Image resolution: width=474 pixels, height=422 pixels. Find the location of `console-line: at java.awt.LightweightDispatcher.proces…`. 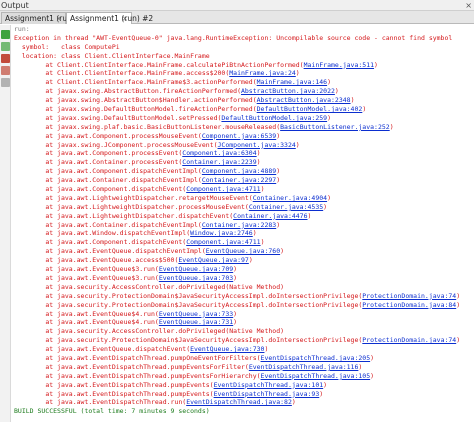

console-line: at java.awt.LightweightDispatcher.proces… is located at coordinates (243, 207).